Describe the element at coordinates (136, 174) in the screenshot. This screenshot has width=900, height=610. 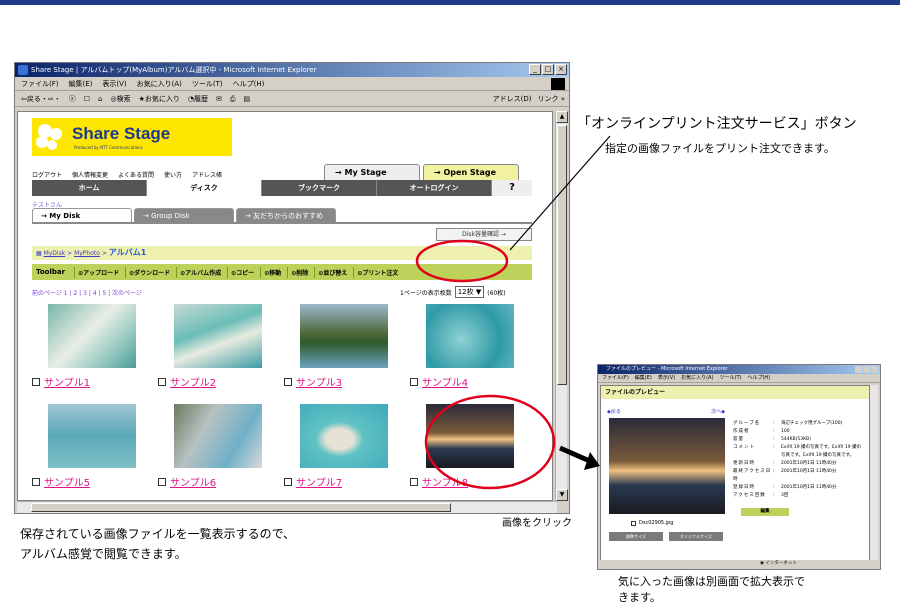
I see `faq-link: よくある質問` at that location.